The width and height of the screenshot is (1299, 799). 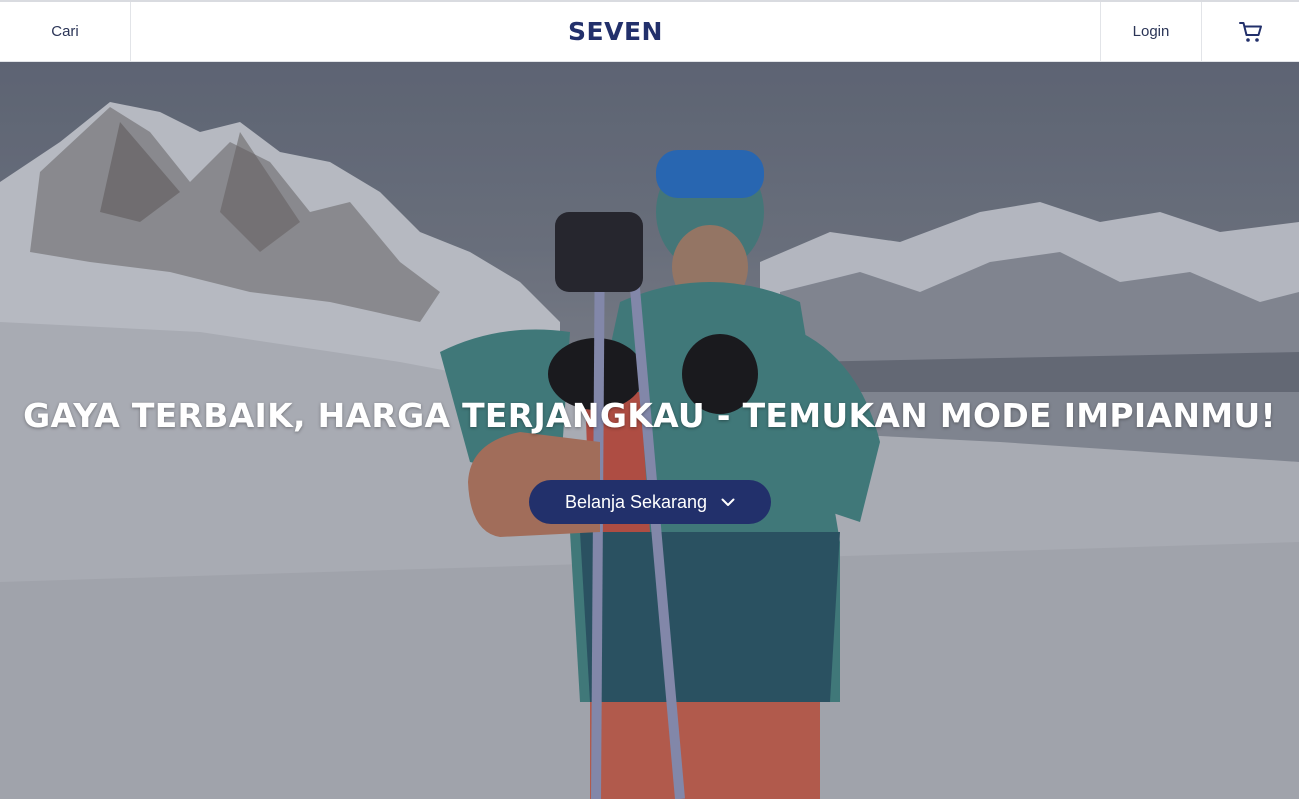 I want to click on brand-logo: SEVEN, so click(x=615, y=31).